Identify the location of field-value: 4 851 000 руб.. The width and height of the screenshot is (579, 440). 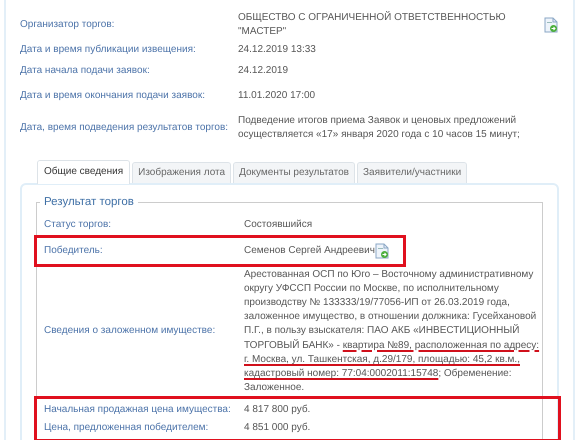
(278, 428).